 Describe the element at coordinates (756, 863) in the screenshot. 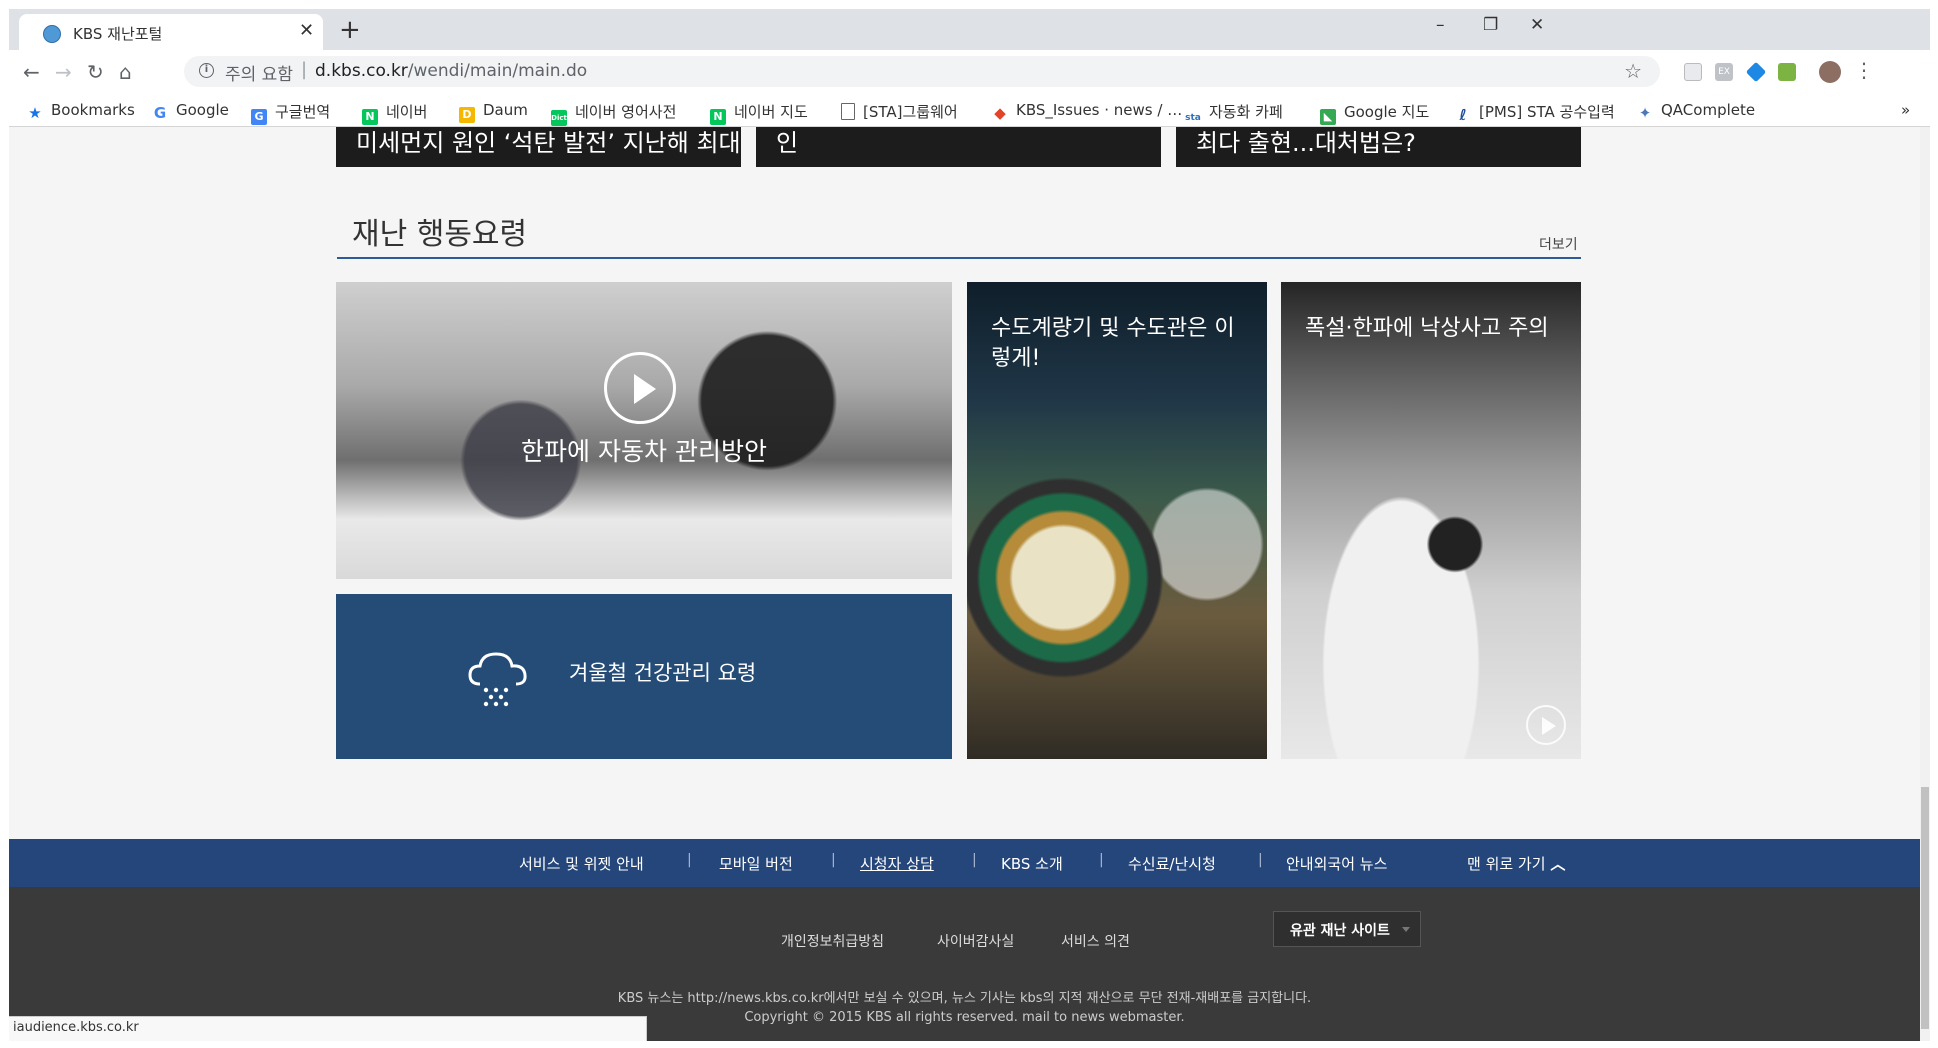

I see `footer-nav-item: 모바일 버전` at that location.